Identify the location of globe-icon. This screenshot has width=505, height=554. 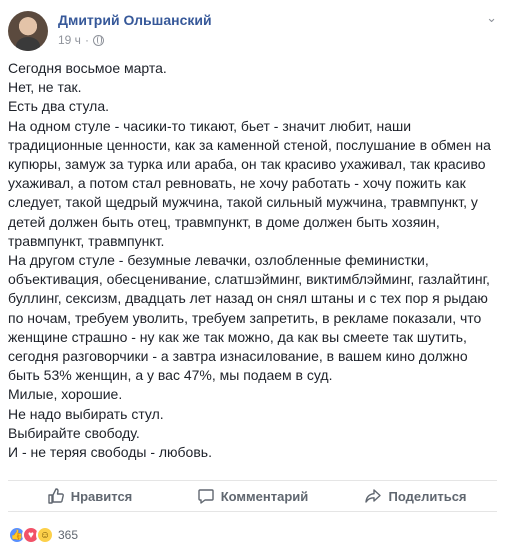
(98, 40).